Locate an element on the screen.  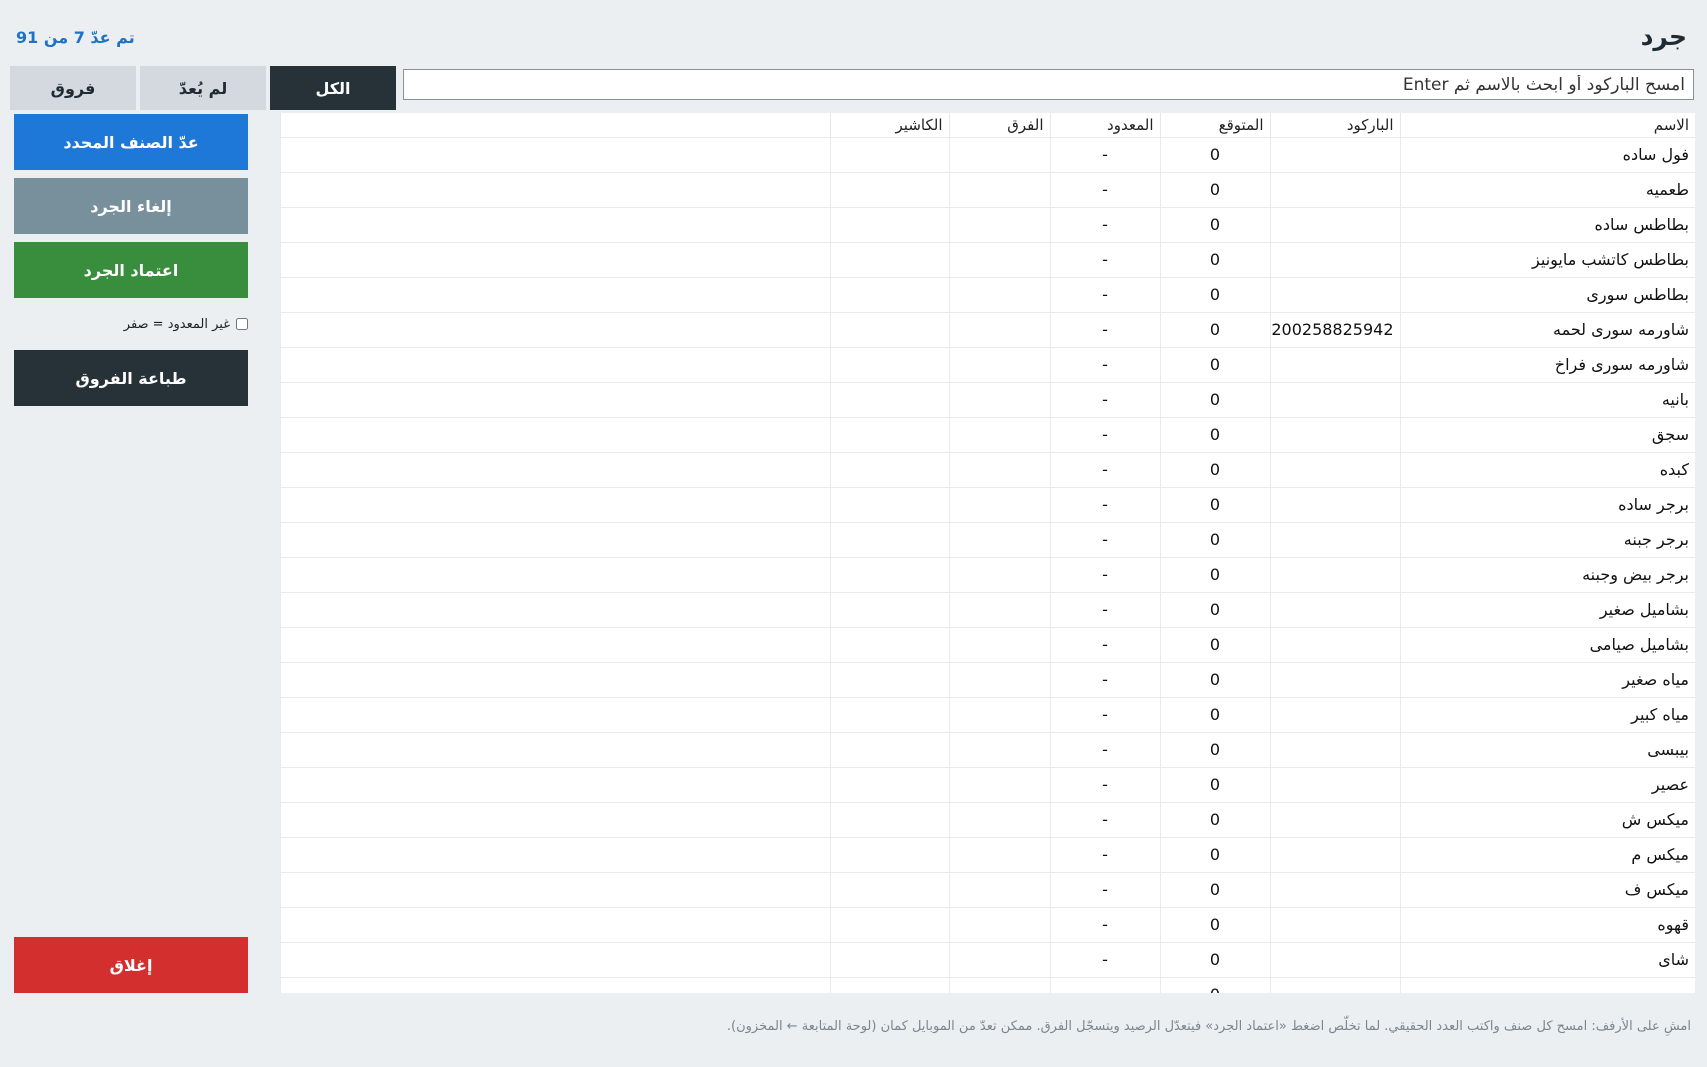
table-row: ميكس ف 0- is located at coordinates (987, 889).